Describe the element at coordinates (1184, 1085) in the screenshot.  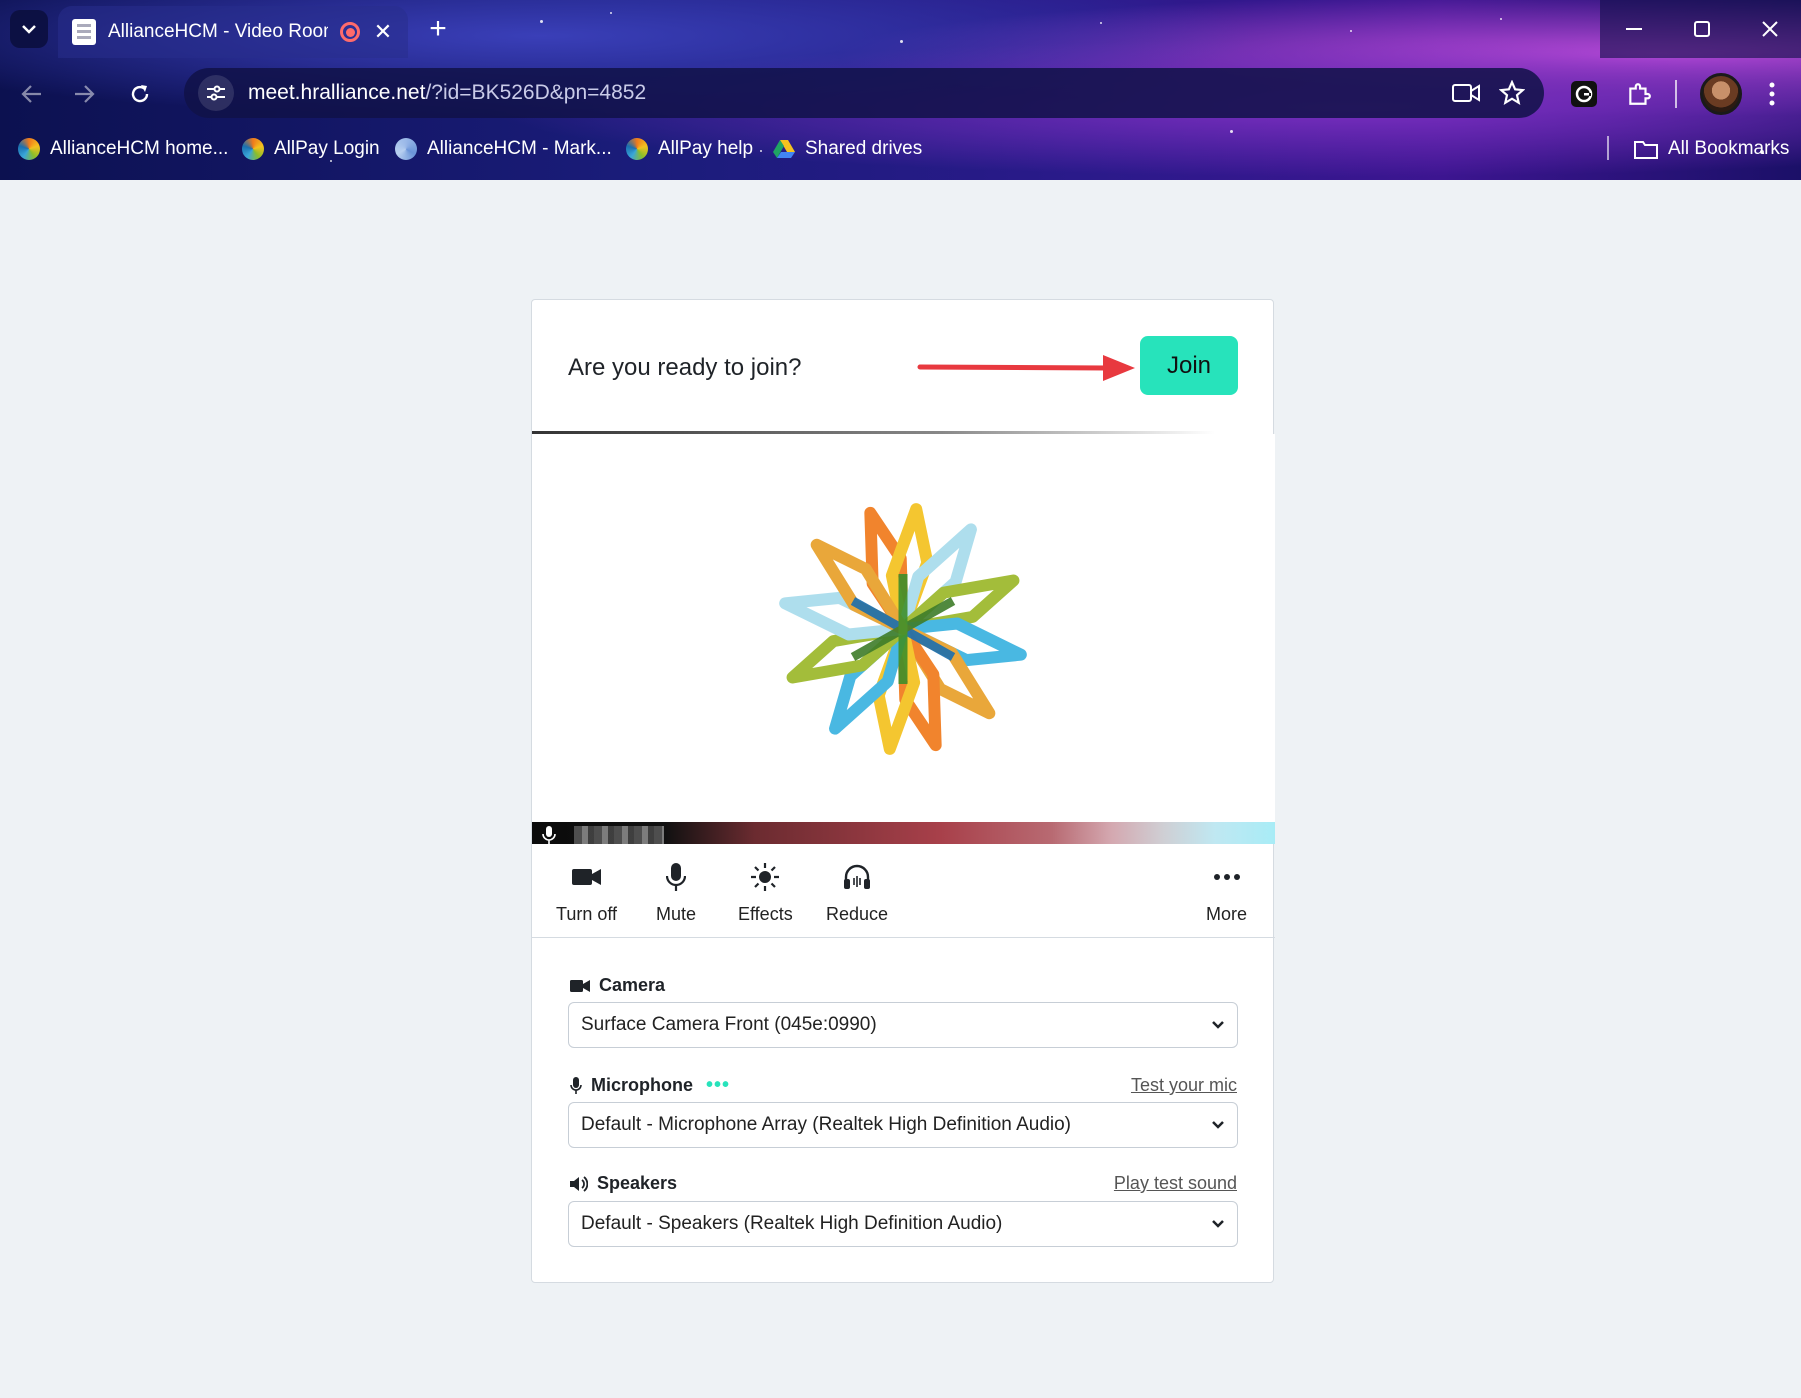
I see `test-mic-link: Test your mic` at that location.